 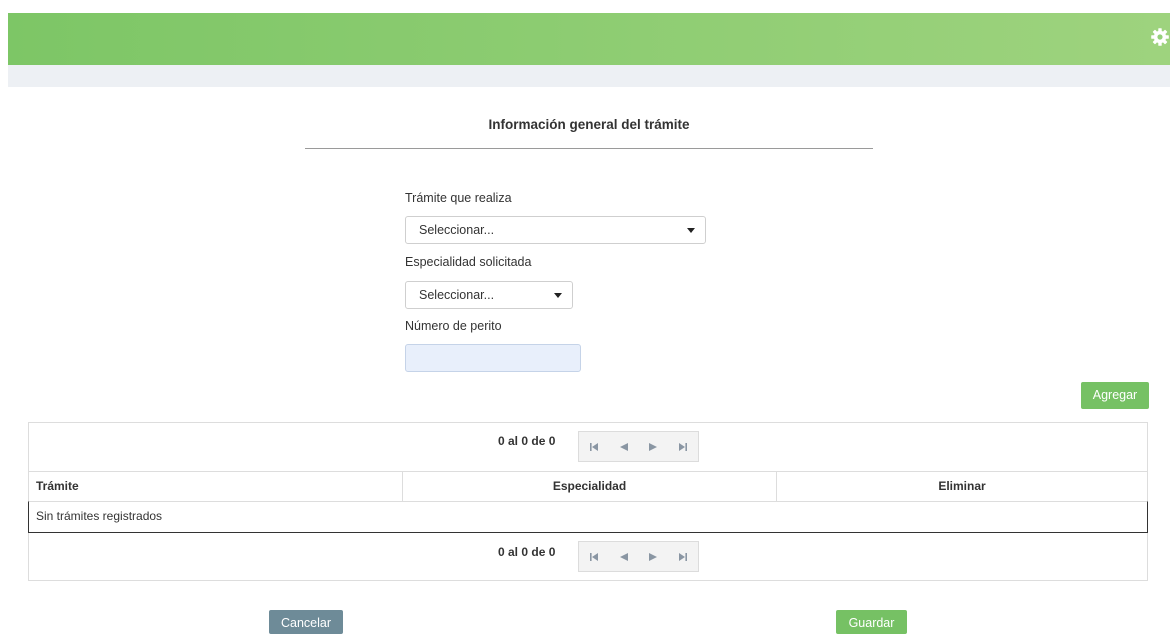 I want to click on column-header-especialidad: Especialidad, so click(x=589, y=486).